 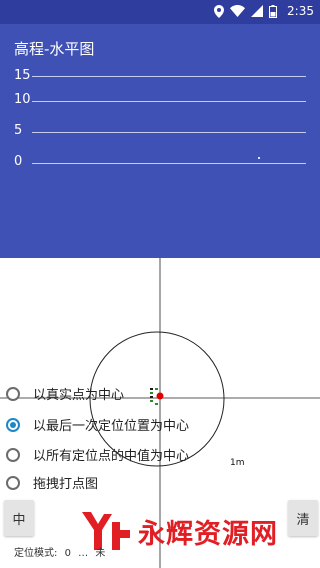 What do you see at coordinates (300, 11) in the screenshot?
I see `status-time: 2:35` at bounding box center [300, 11].